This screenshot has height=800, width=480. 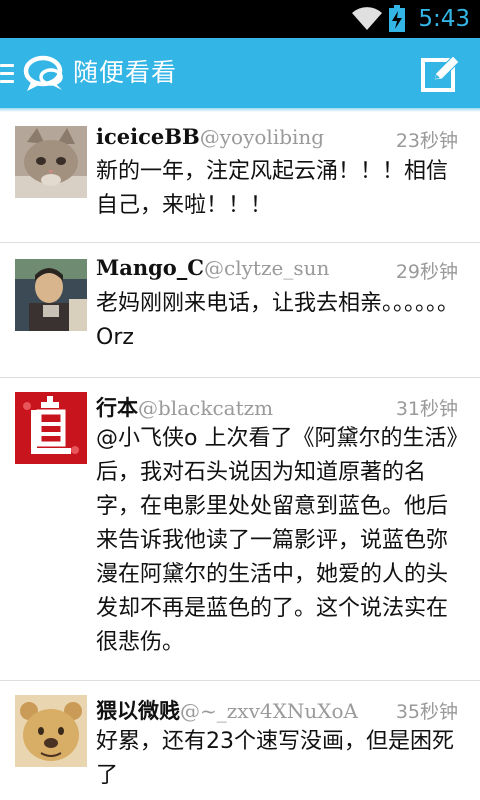 What do you see at coordinates (367, 19) in the screenshot?
I see `wifi-icon` at bounding box center [367, 19].